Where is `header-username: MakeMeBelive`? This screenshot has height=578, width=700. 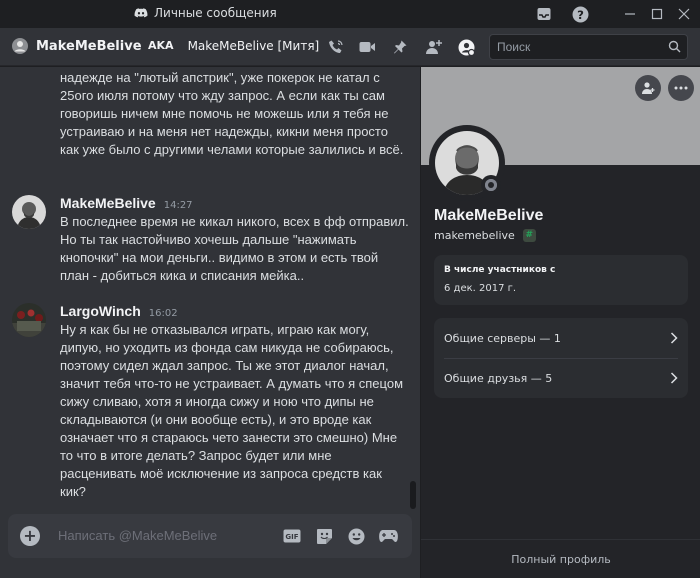
header-username: MakeMeBelive is located at coordinates (89, 46).